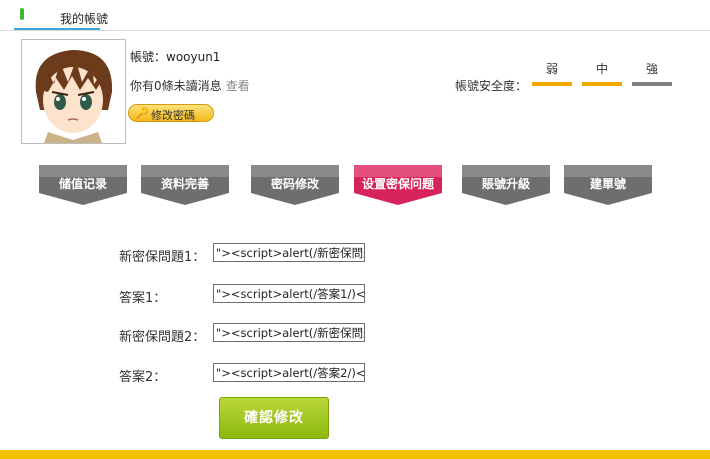  What do you see at coordinates (289, 332) in the screenshot?
I see `question2-input` at bounding box center [289, 332].